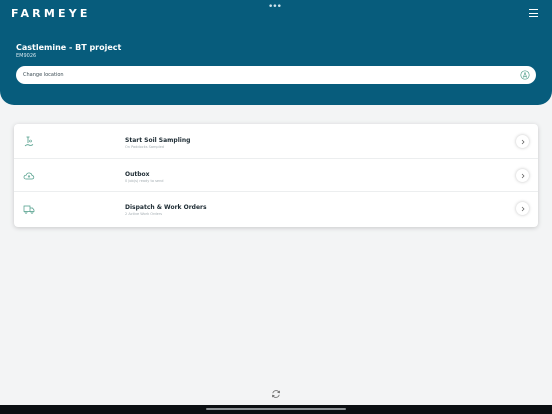 Image resolution: width=552 pixels, height=414 pixels. I want to click on multitask-dots-icon: •••, so click(275, 7).